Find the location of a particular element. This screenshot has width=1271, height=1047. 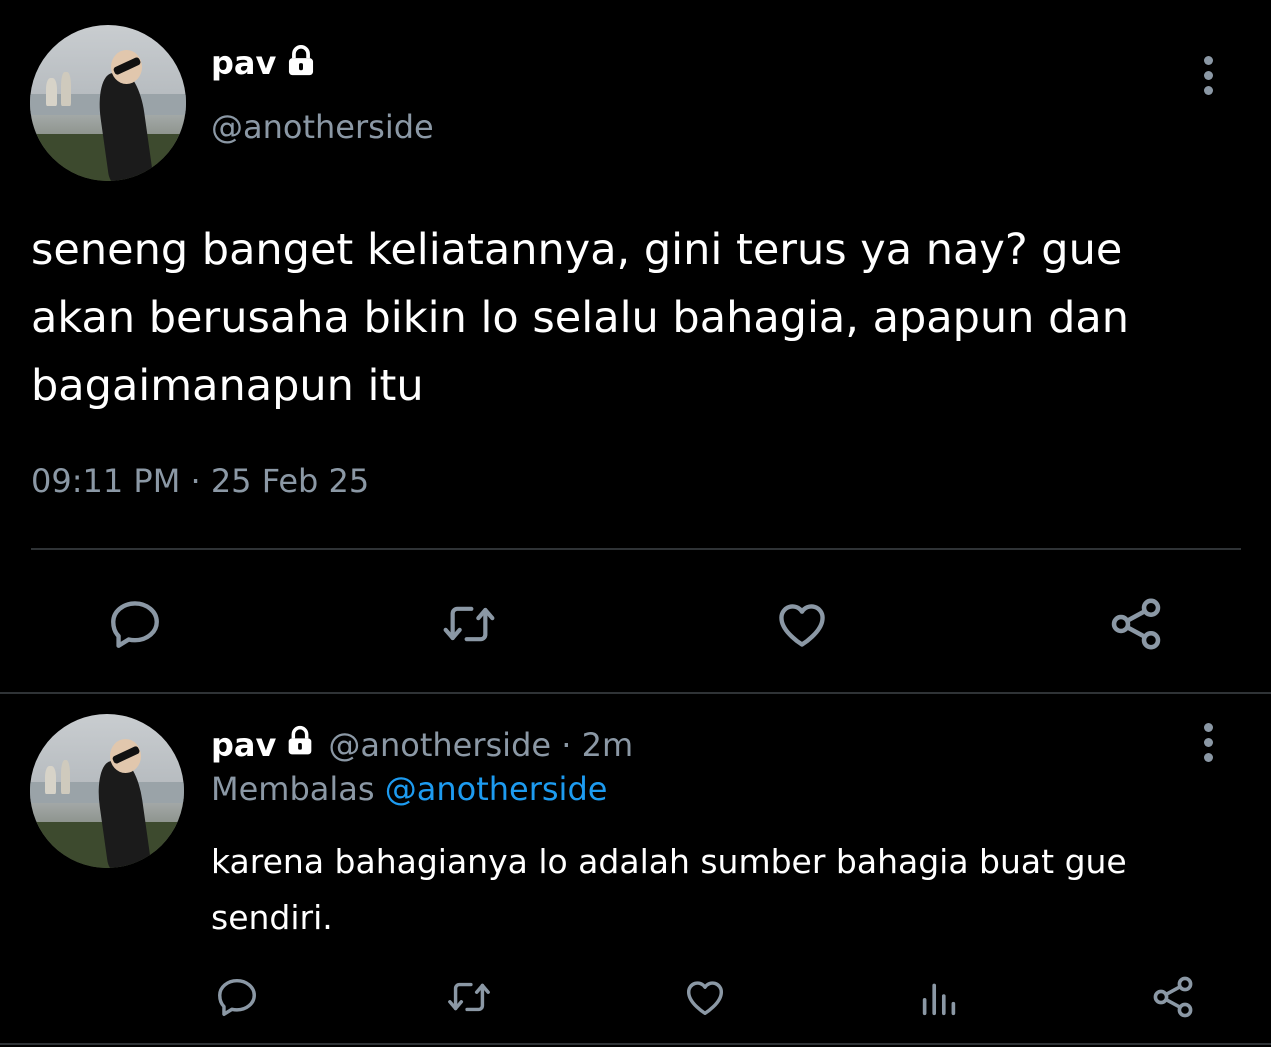

replying-prefix: Membalas is located at coordinates (293, 789).